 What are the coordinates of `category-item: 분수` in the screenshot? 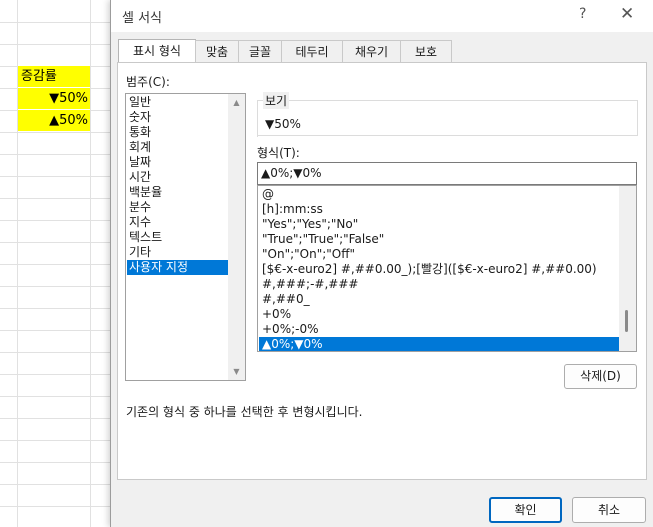 It's located at (177, 207).